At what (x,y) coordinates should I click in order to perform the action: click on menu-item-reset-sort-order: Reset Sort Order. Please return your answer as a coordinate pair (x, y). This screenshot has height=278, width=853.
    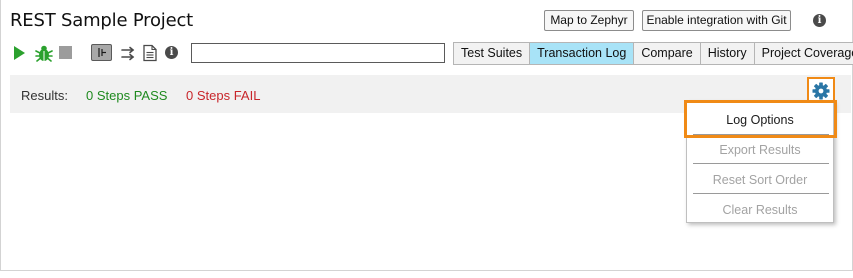
    Looking at the image, I should click on (760, 180).